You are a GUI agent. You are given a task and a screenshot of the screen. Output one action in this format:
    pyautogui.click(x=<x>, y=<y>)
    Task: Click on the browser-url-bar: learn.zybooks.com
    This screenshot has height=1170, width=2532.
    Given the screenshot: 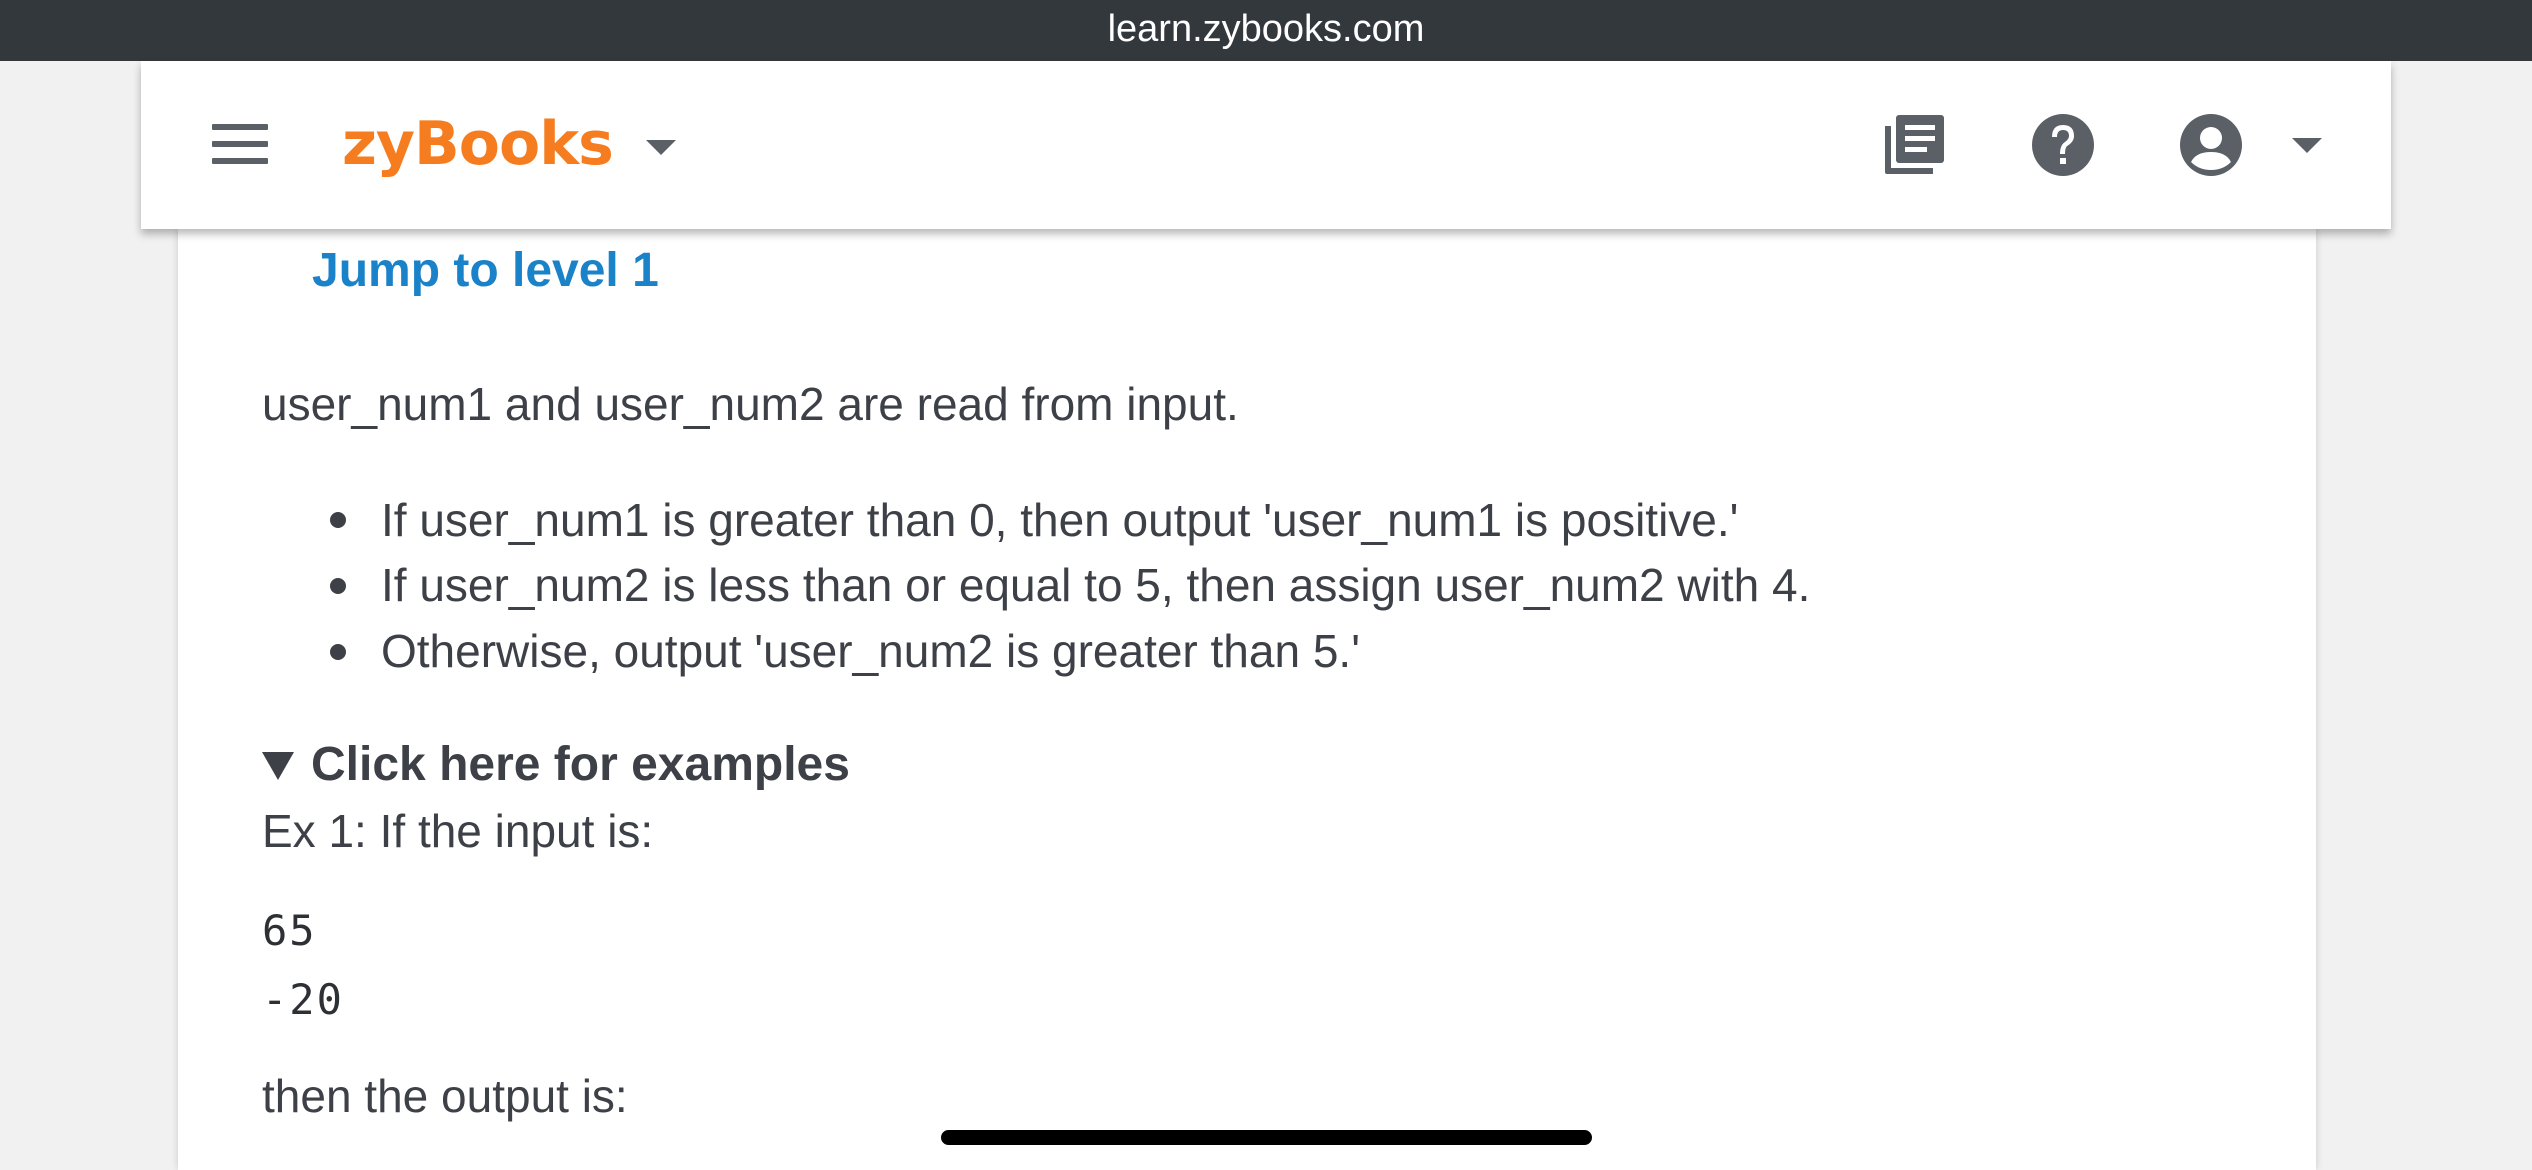 What is the action you would take?
    pyautogui.click(x=1266, y=30)
    